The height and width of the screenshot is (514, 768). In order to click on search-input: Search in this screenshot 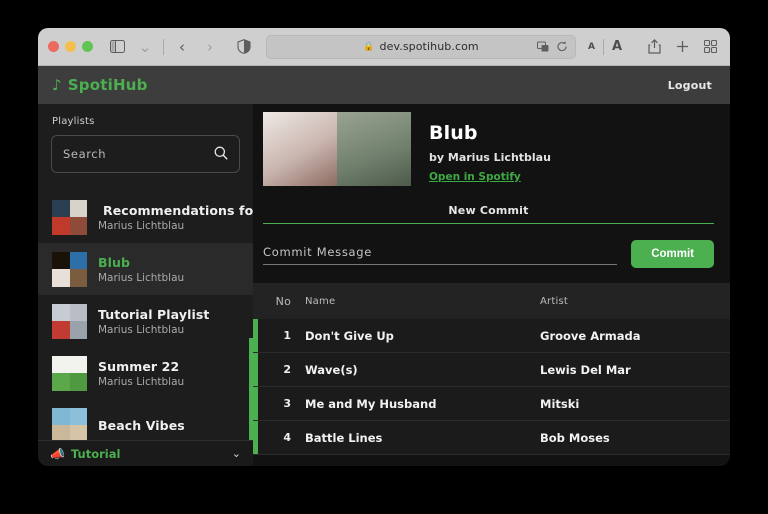, I will do `click(145, 154)`.